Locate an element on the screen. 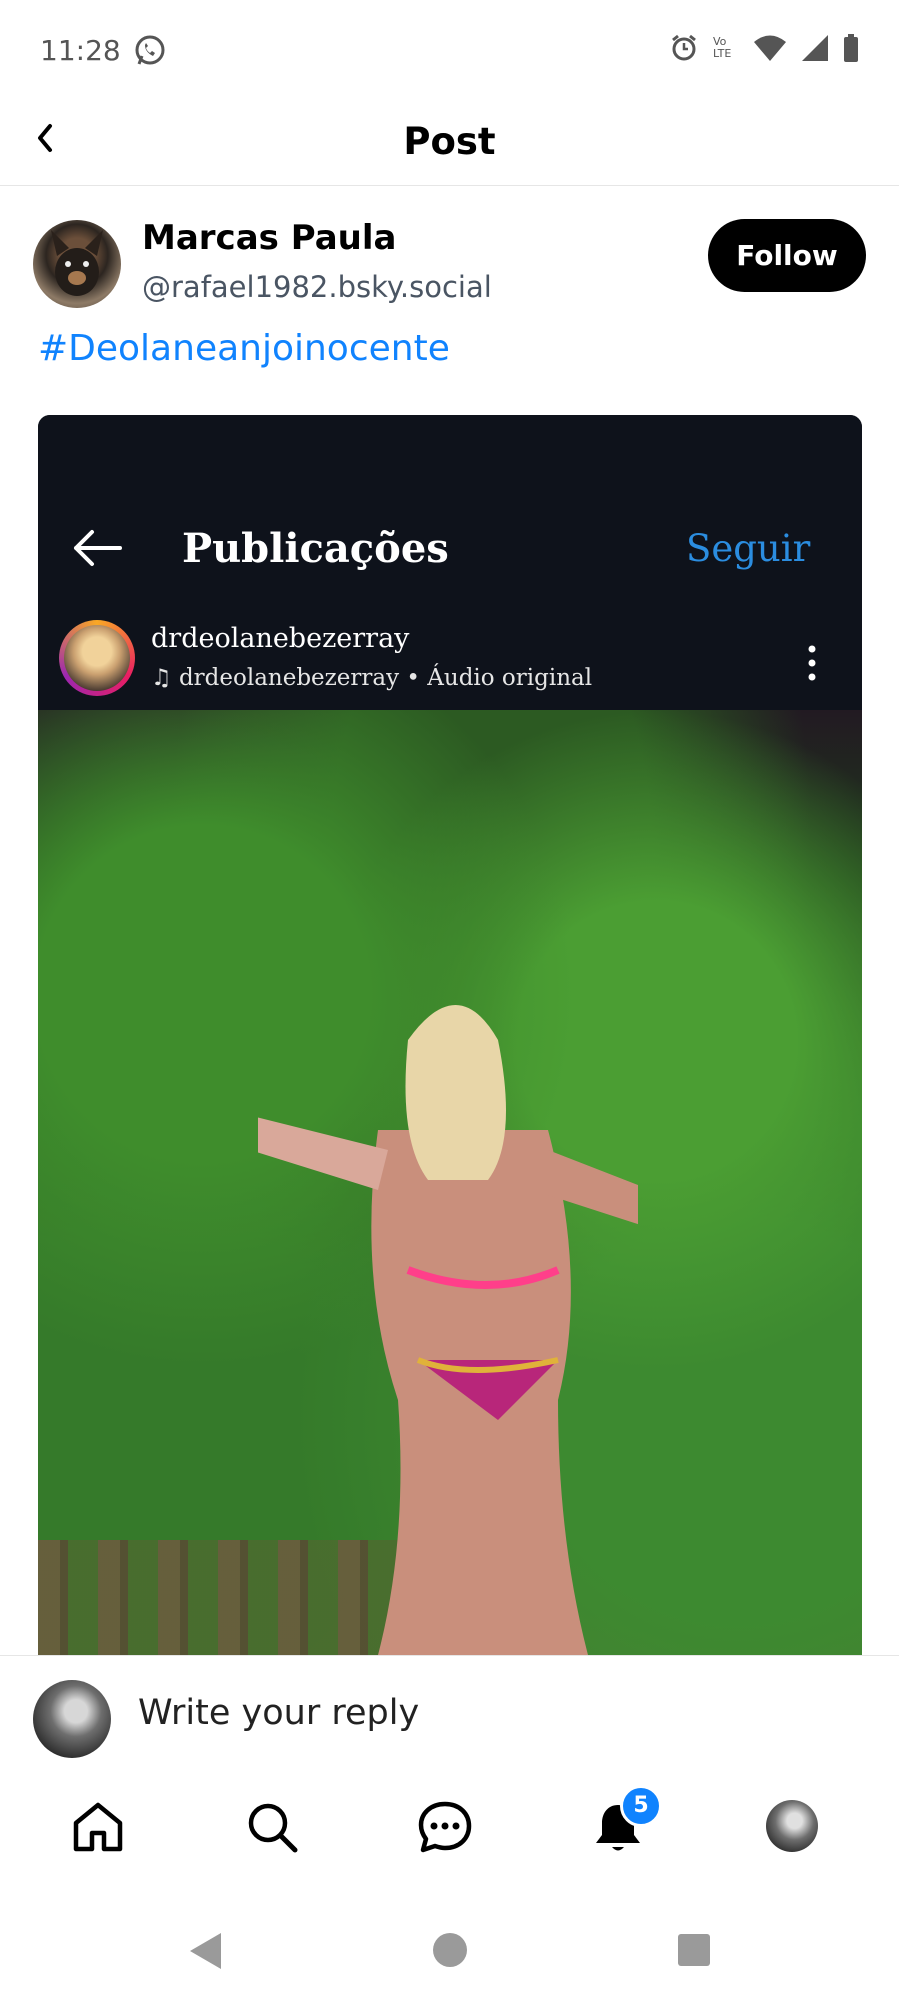 The width and height of the screenshot is (899, 2000). status-icons: Vo LTE is located at coordinates (764, 48).